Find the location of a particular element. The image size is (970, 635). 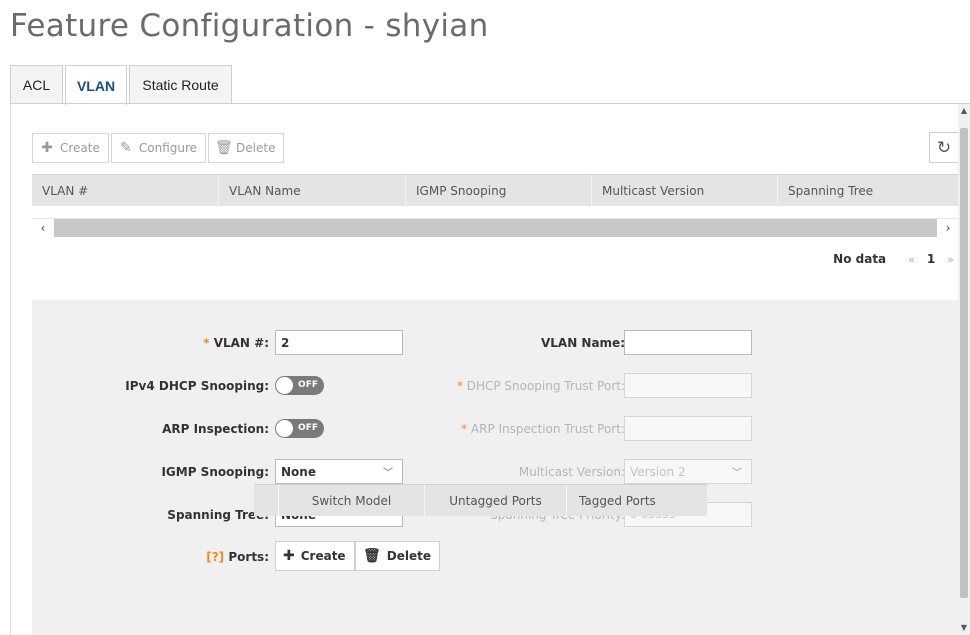

refresh-button: ↻ is located at coordinates (943, 147).